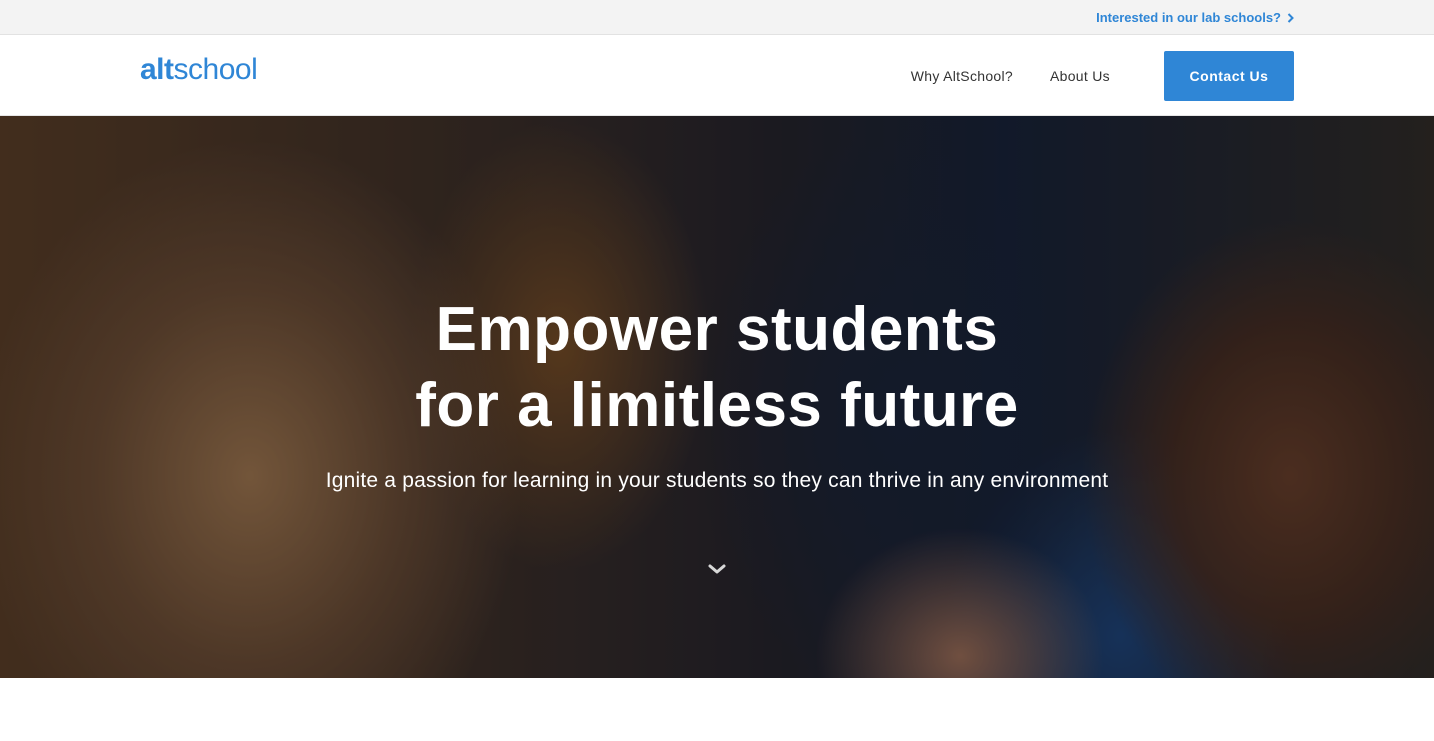  Describe the element at coordinates (717, 569) in the screenshot. I see `chevron-down-icon` at that location.